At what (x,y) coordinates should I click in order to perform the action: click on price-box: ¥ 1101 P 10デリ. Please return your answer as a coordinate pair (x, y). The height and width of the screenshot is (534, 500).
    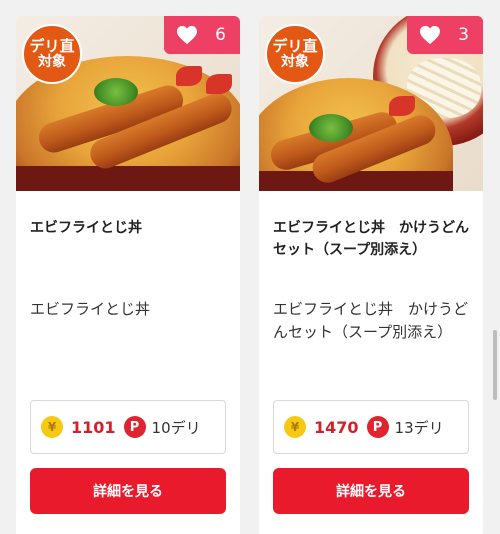
    Looking at the image, I should click on (128, 427).